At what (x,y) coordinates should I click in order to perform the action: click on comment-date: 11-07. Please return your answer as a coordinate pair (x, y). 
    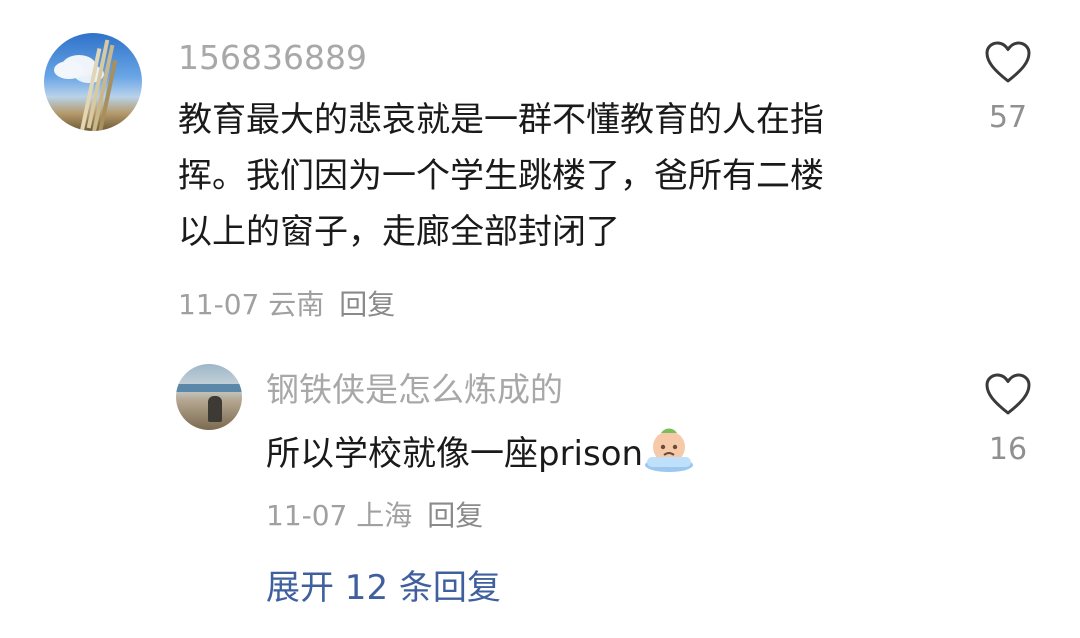
    Looking at the image, I should click on (219, 304).